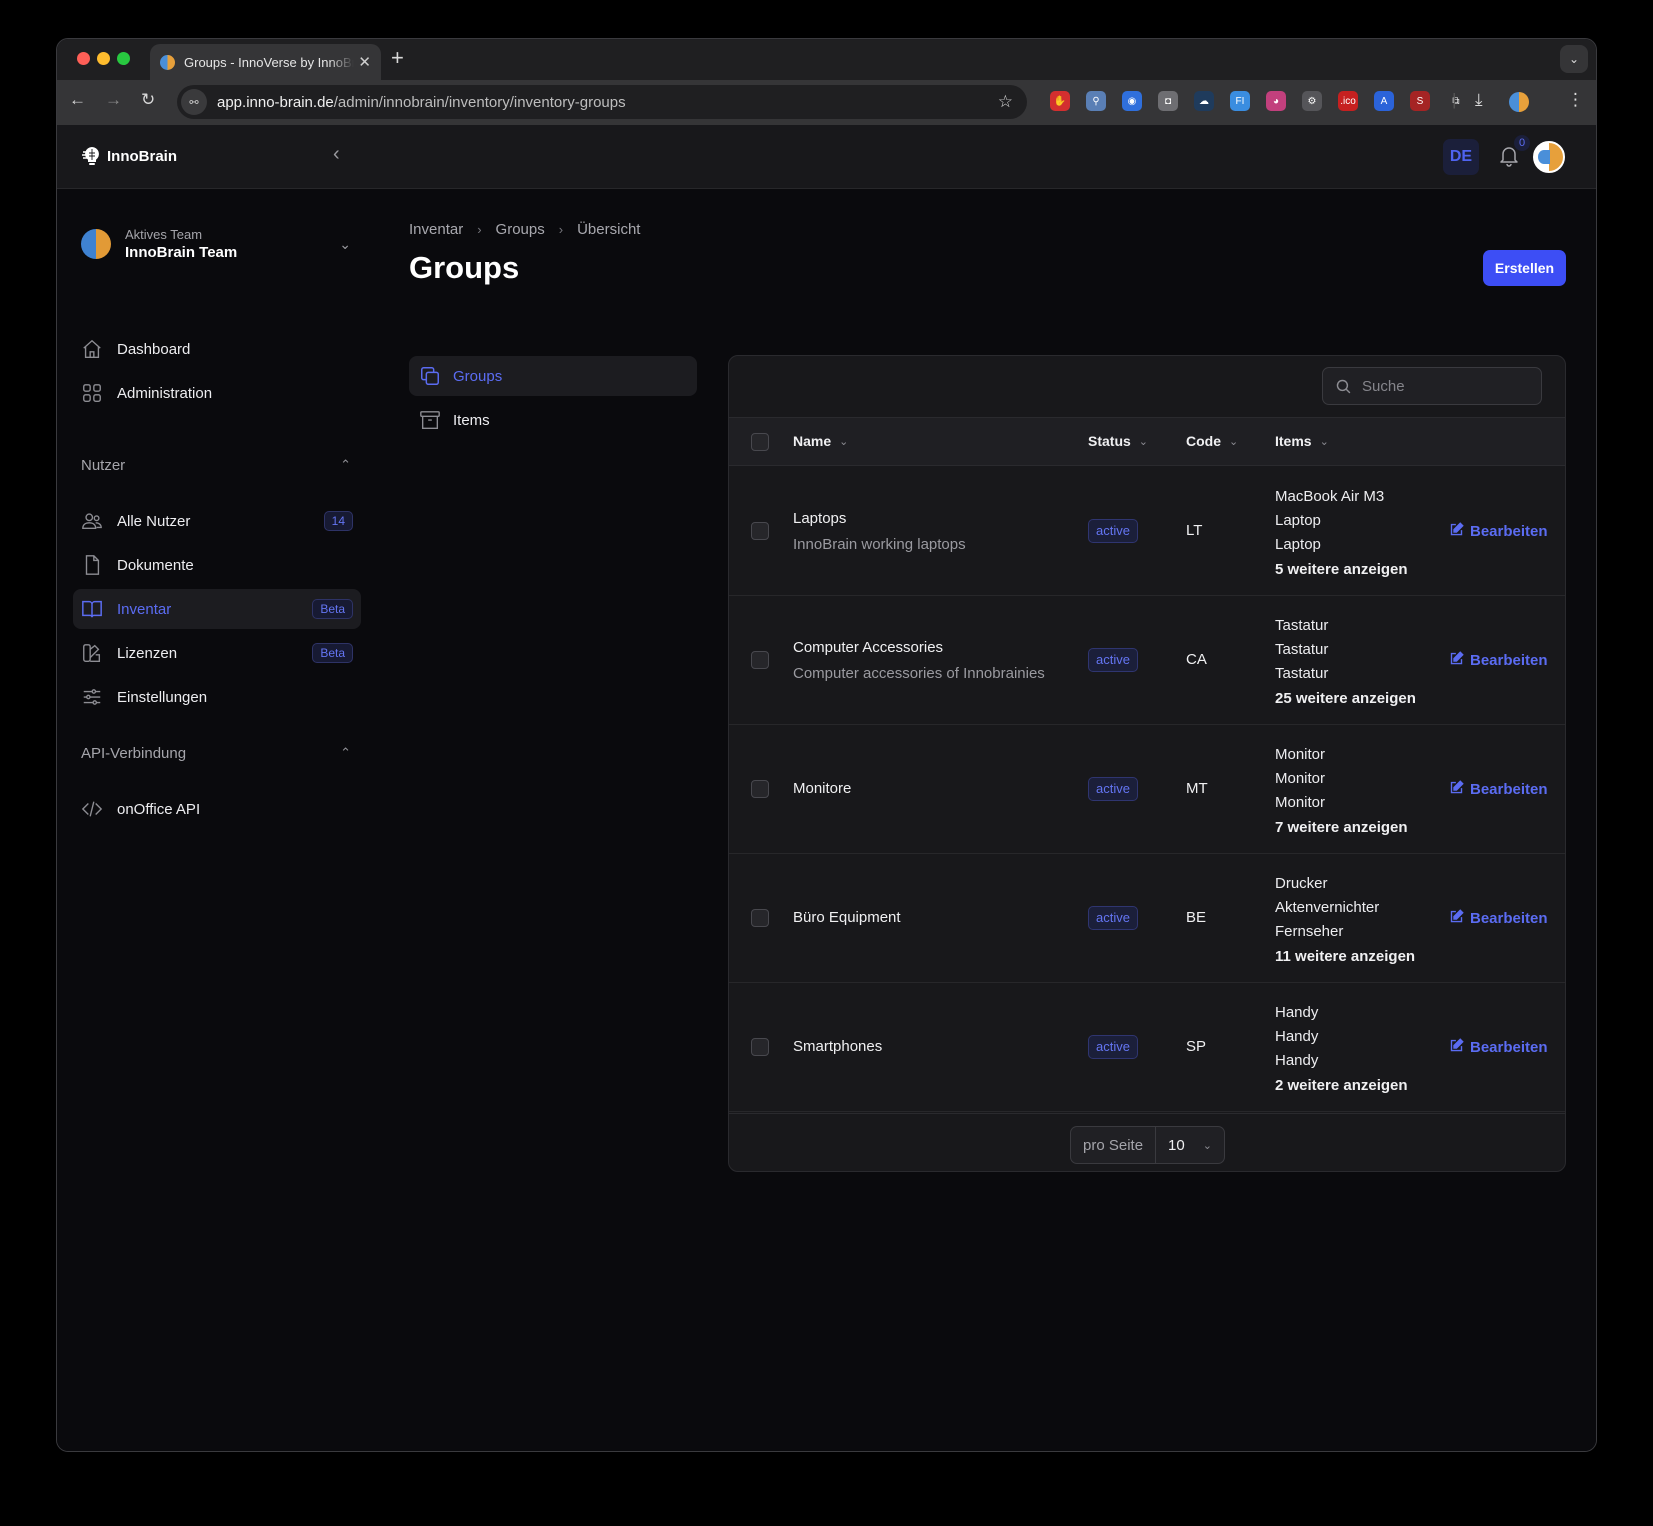 This screenshot has height=1526, width=1653. What do you see at coordinates (1384, 101) in the screenshot?
I see `translate-icon: A` at bounding box center [1384, 101].